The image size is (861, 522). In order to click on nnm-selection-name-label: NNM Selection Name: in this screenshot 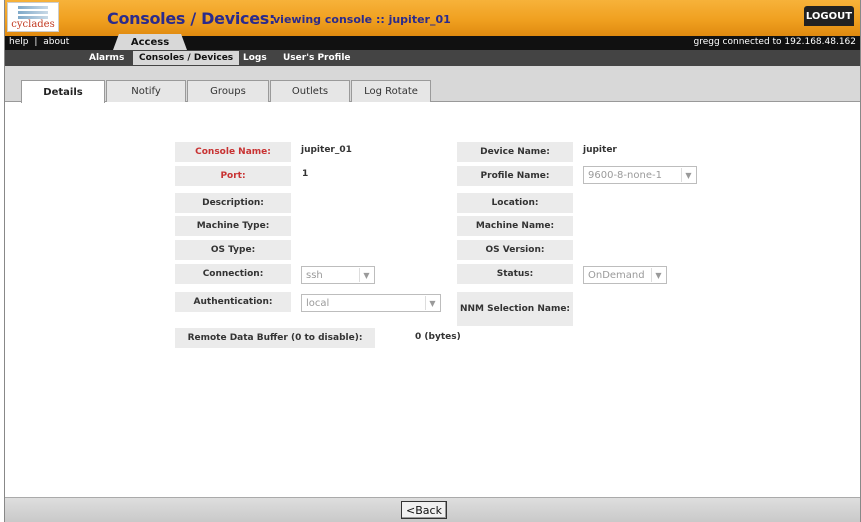, I will do `click(515, 309)`.